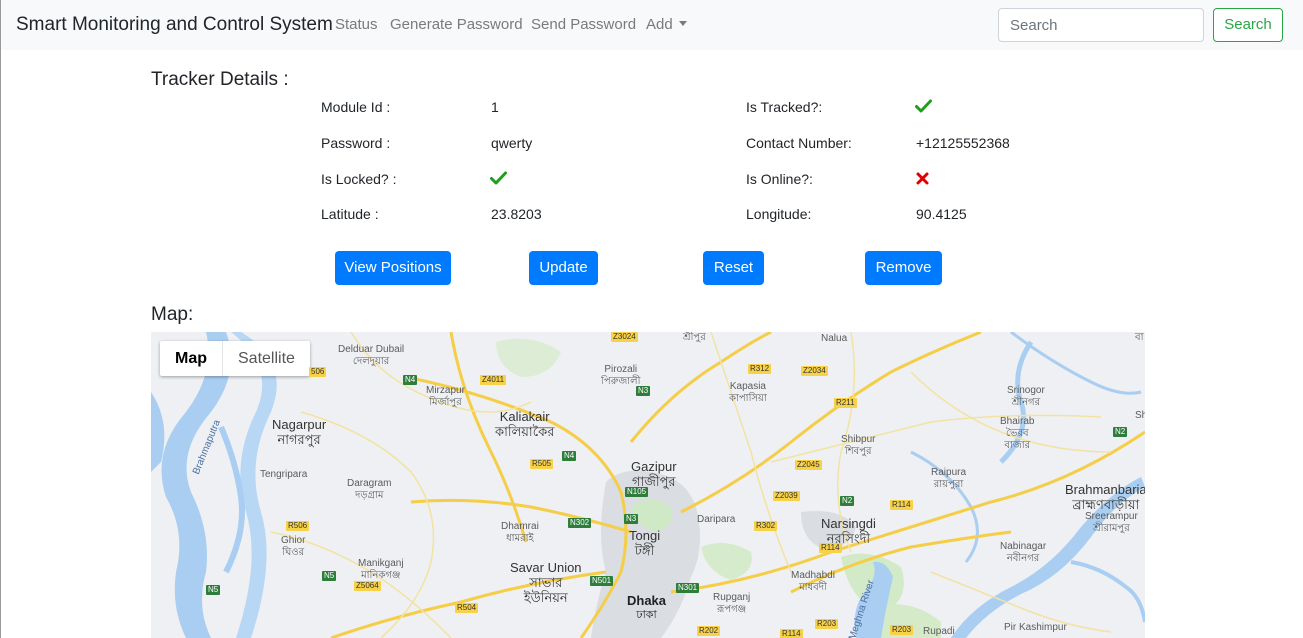 Image resolution: width=1303 pixels, height=638 pixels. I want to click on brand: Smart Monitoring and Control System, so click(174, 25).